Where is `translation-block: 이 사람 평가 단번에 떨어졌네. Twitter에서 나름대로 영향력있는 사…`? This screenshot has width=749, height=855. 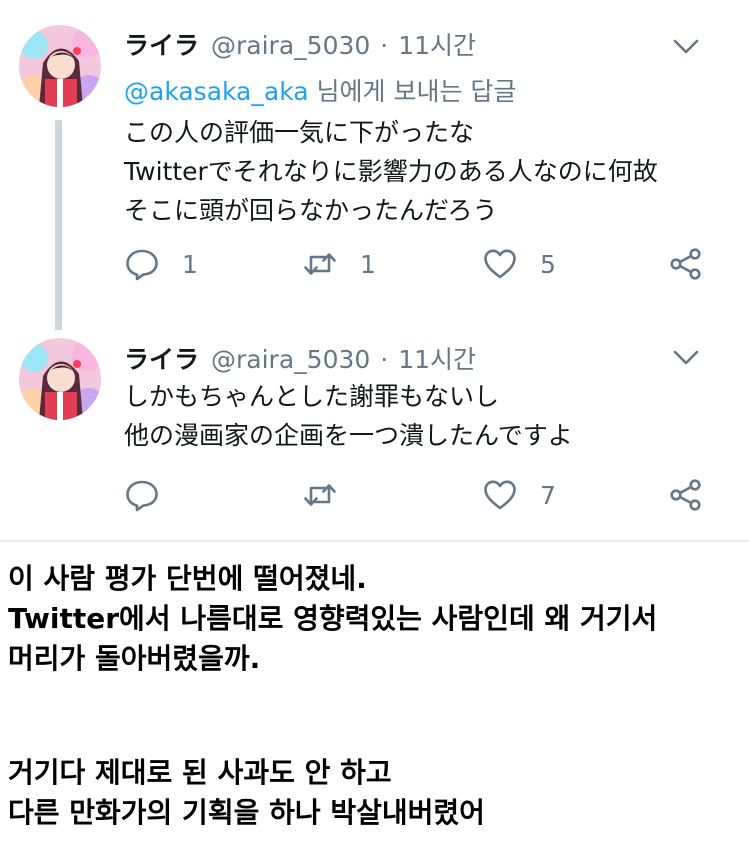
translation-block: 이 사람 평가 단번에 떨어졌네. Twitter에서 나름대로 영향력있는 사… is located at coordinates (332, 619).